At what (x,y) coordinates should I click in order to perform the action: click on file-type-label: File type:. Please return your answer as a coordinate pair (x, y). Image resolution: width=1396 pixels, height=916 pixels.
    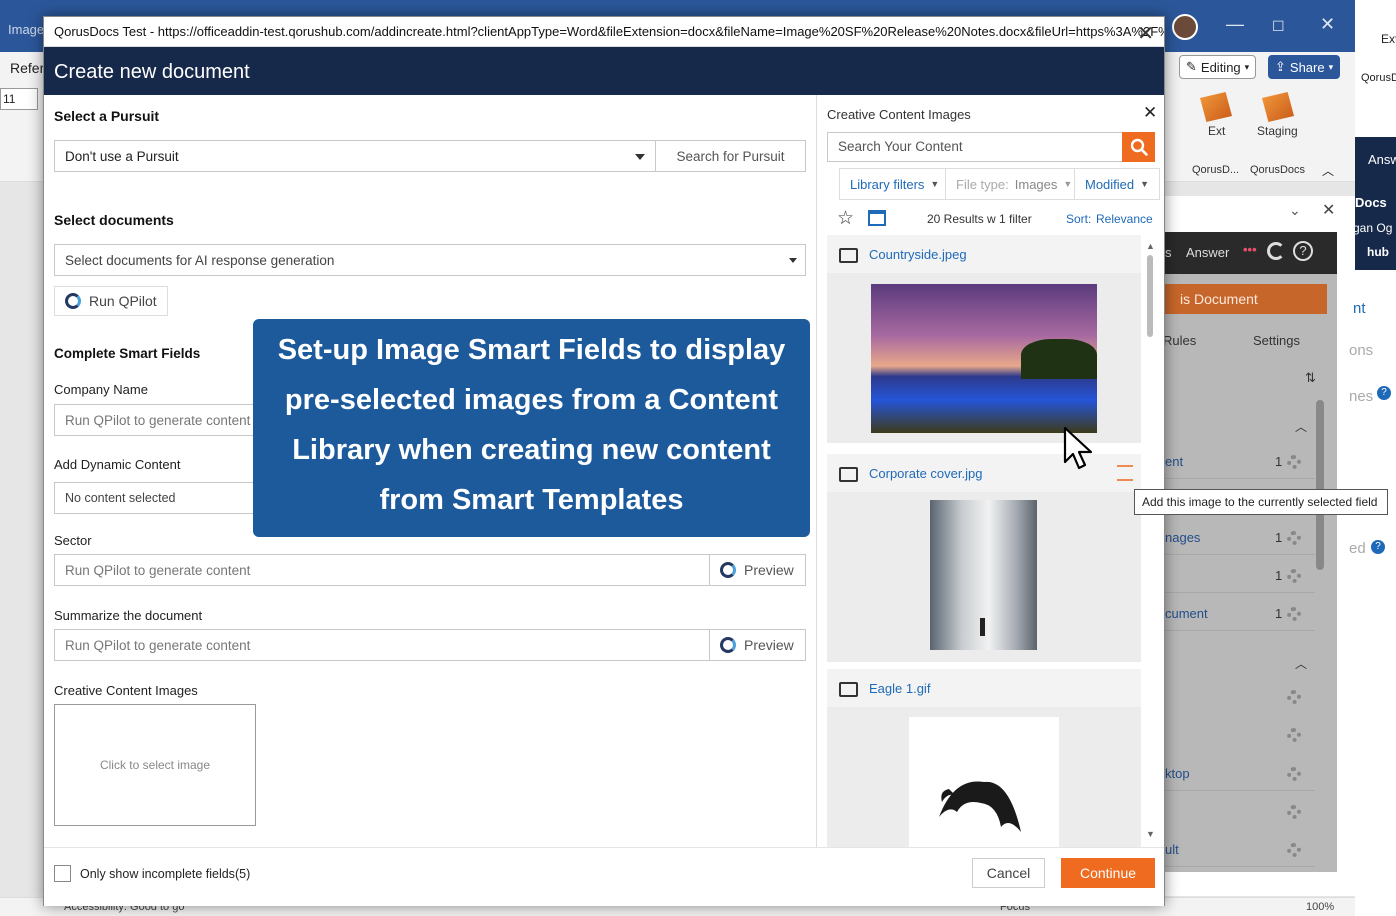
    Looking at the image, I should click on (982, 184).